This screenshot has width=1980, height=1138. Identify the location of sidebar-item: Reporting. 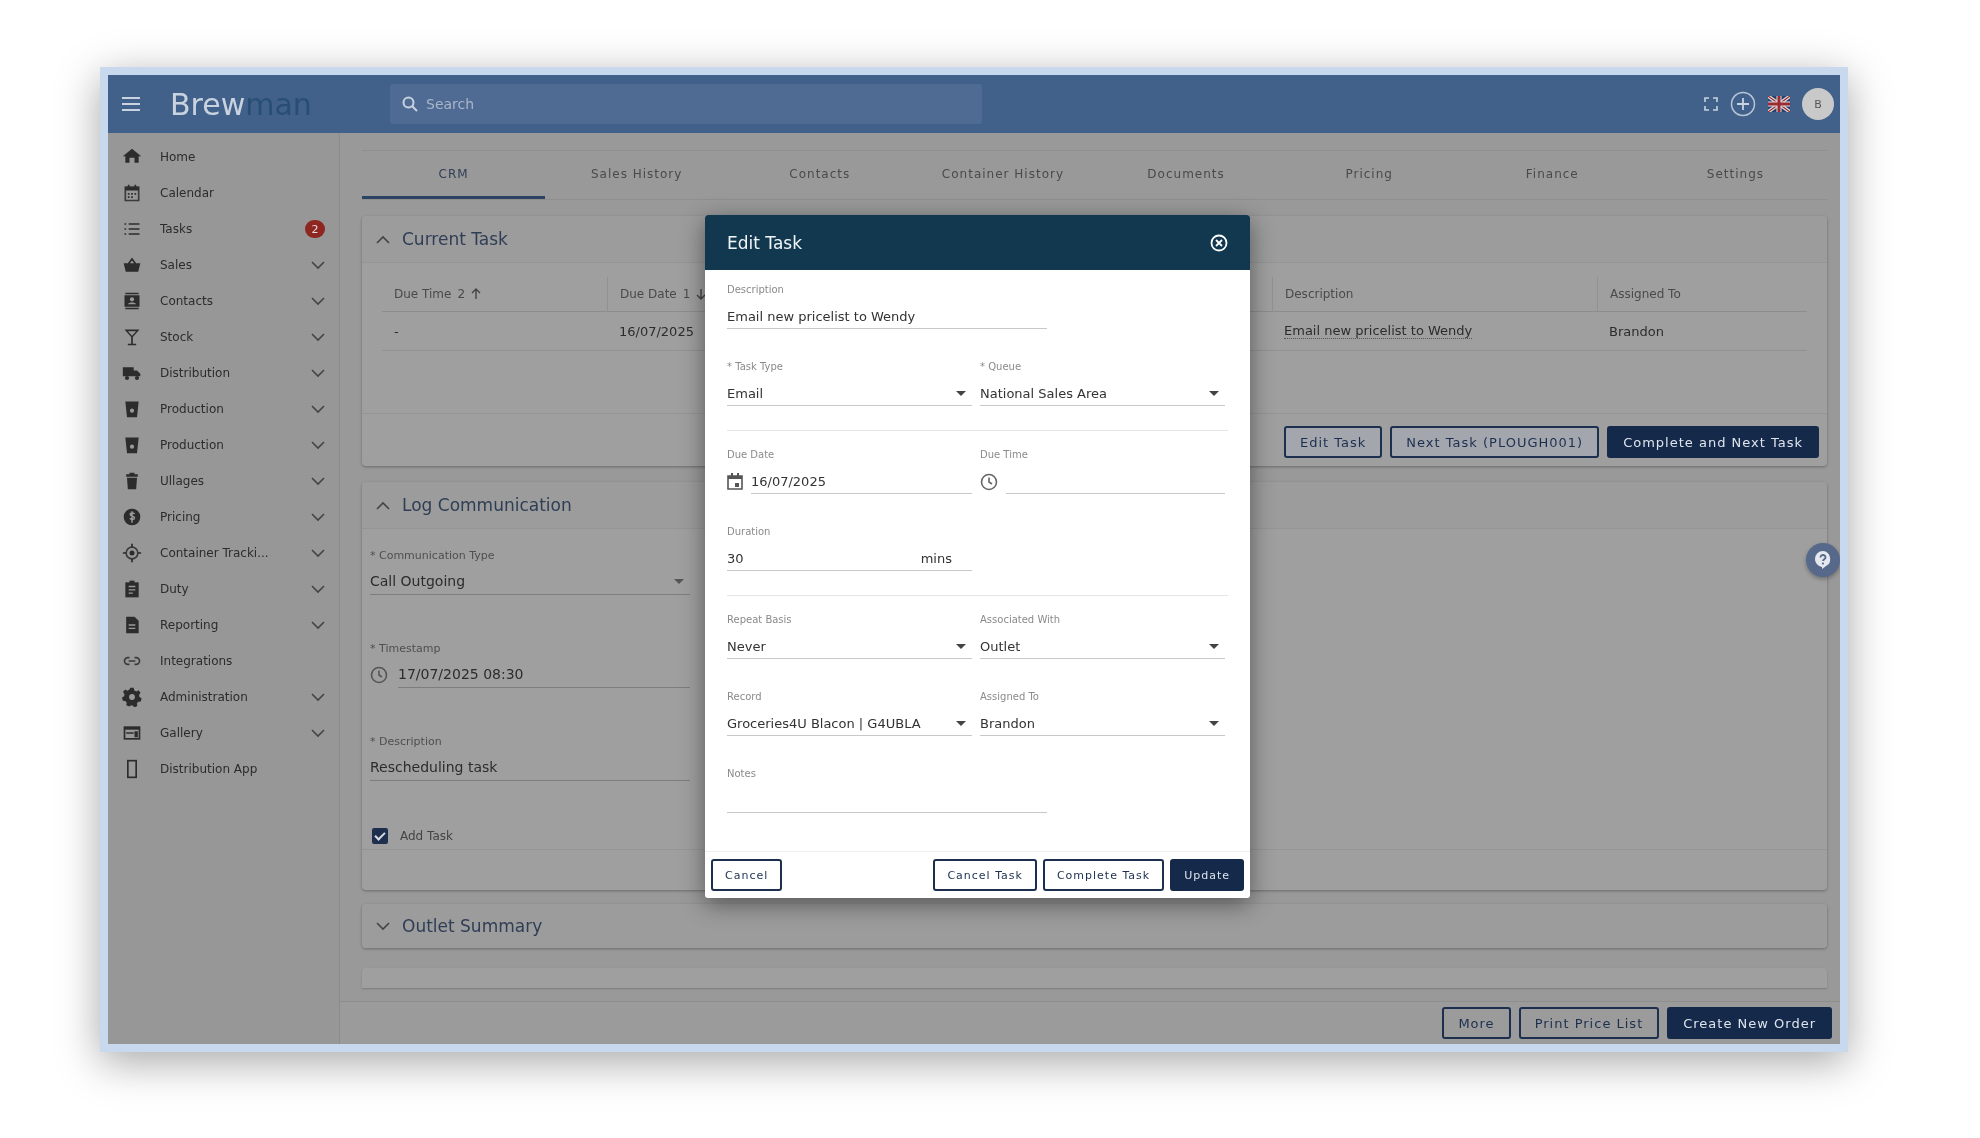
(223, 625).